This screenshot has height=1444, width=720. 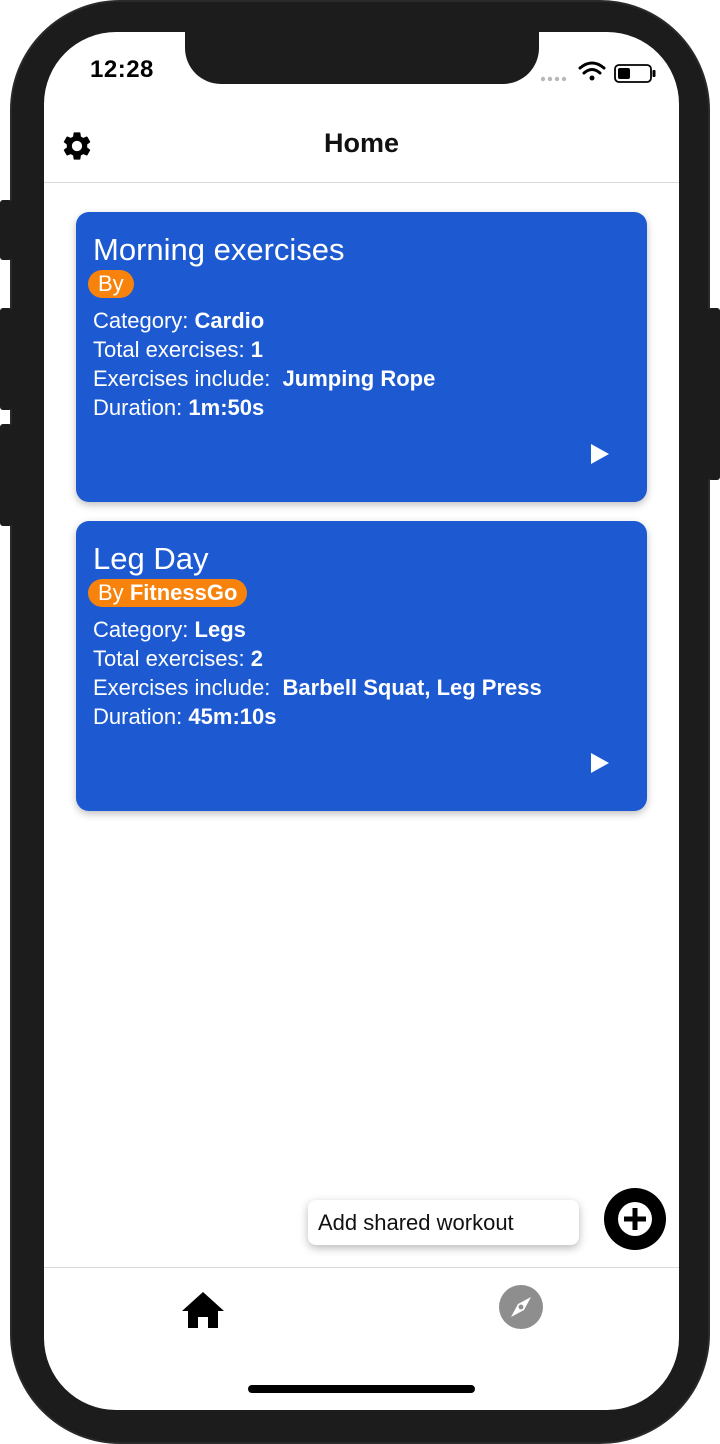 I want to click on exercises-include-value: Barbell Squat, Leg Press, so click(x=412, y=687).